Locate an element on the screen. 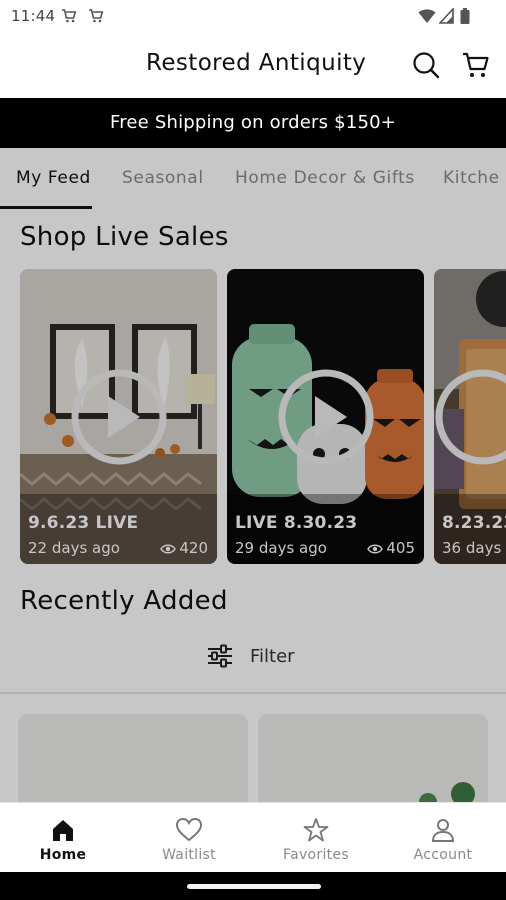 Image resolution: width=506 pixels, height=900 pixels. bottom-navigation: Home Waitlist Favorites Account is located at coordinates (253, 837).